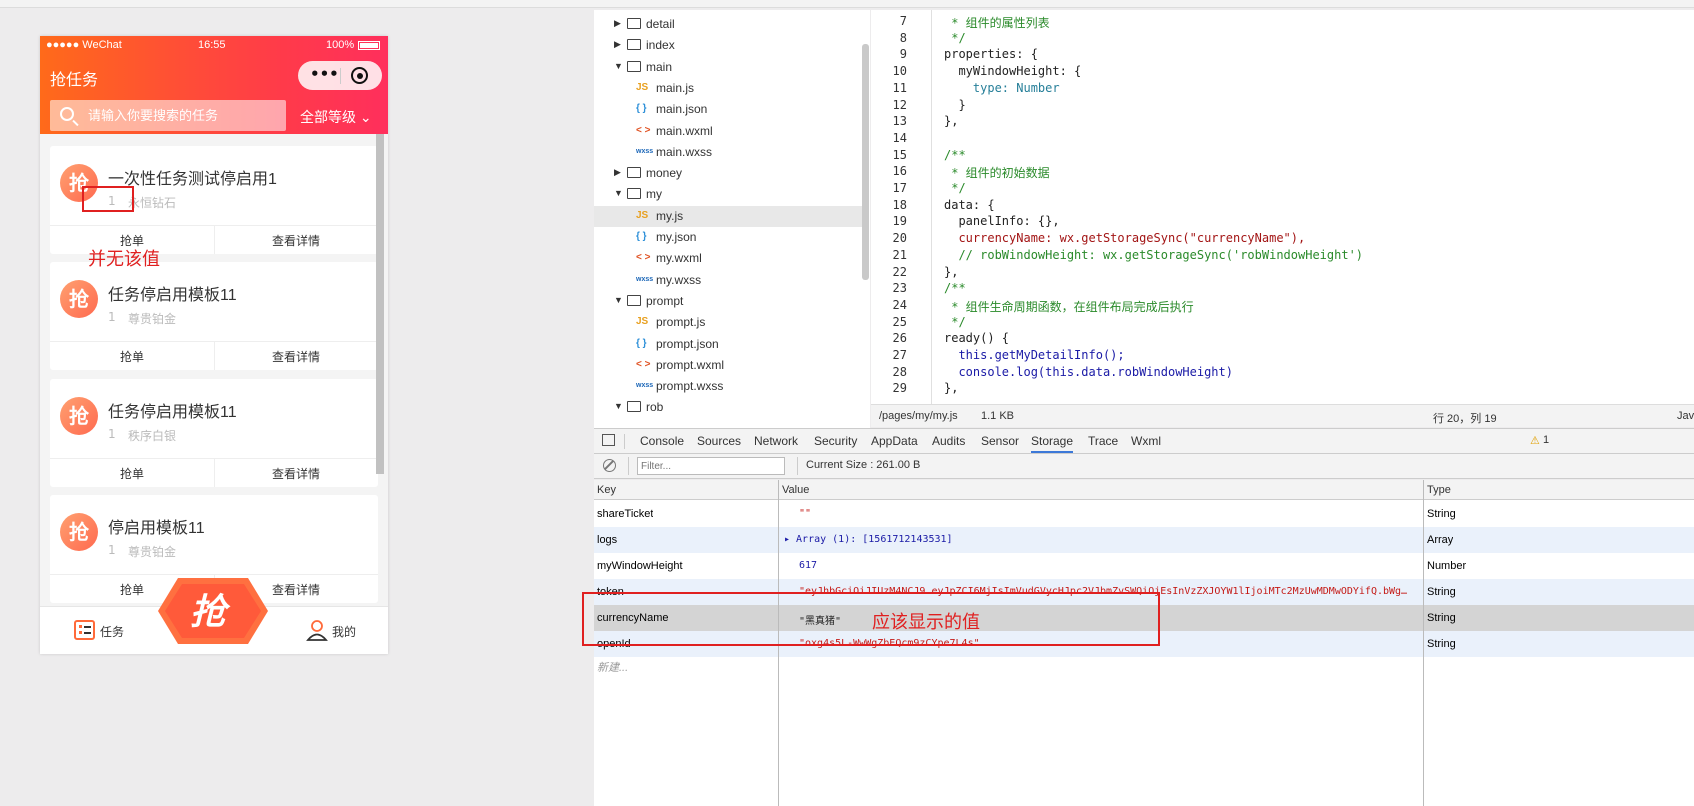 The image size is (1694, 806). Describe the element at coordinates (711, 466) in the screenshot. I see `filter-input` at that location.